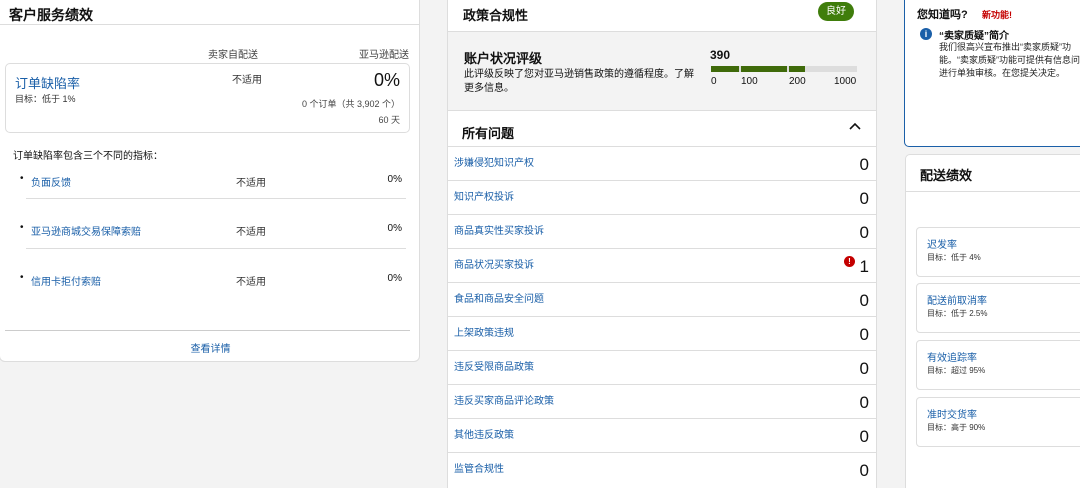 The image size is (1080, 488). Describe the element at coordinates (504, 399) in the screenshot. I see `issue-link: 违反买家商品评论政策` at that location.